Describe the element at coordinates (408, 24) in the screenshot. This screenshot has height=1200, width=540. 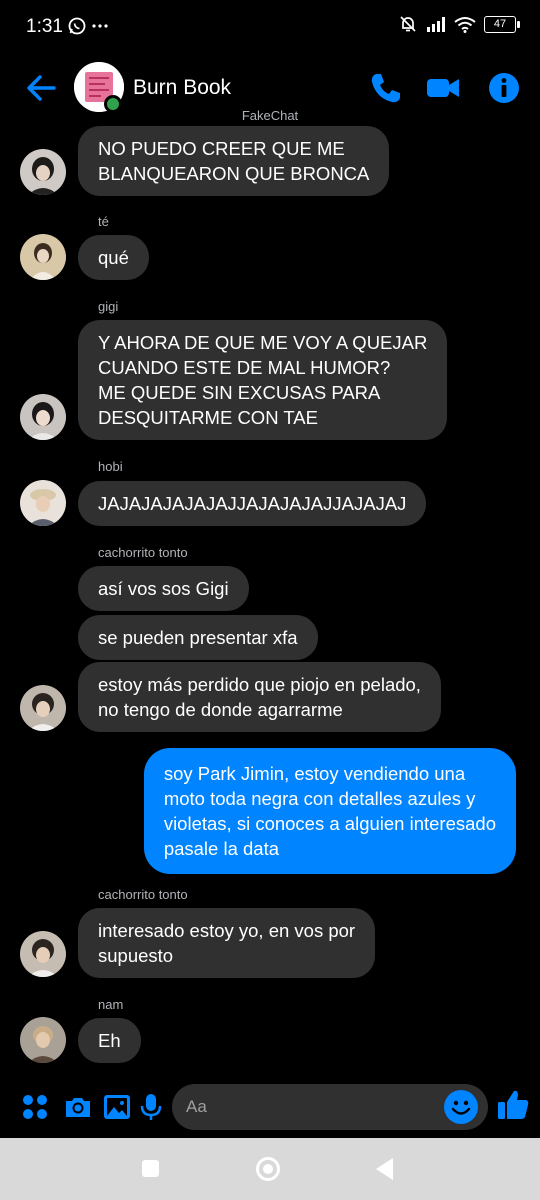
I see `mute-bell-icon` at that location.